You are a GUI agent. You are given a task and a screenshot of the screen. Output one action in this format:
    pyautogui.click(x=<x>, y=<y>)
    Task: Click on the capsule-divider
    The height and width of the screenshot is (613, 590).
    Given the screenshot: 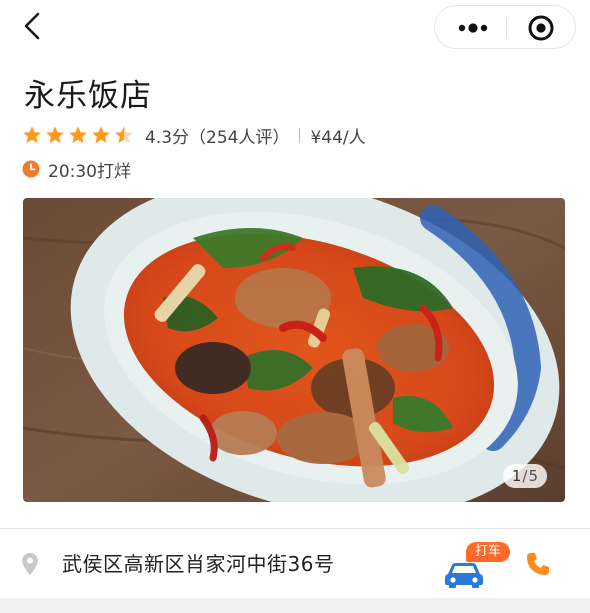 What is the action you would take?
    pyautogui.click(x=506, y=28)
    